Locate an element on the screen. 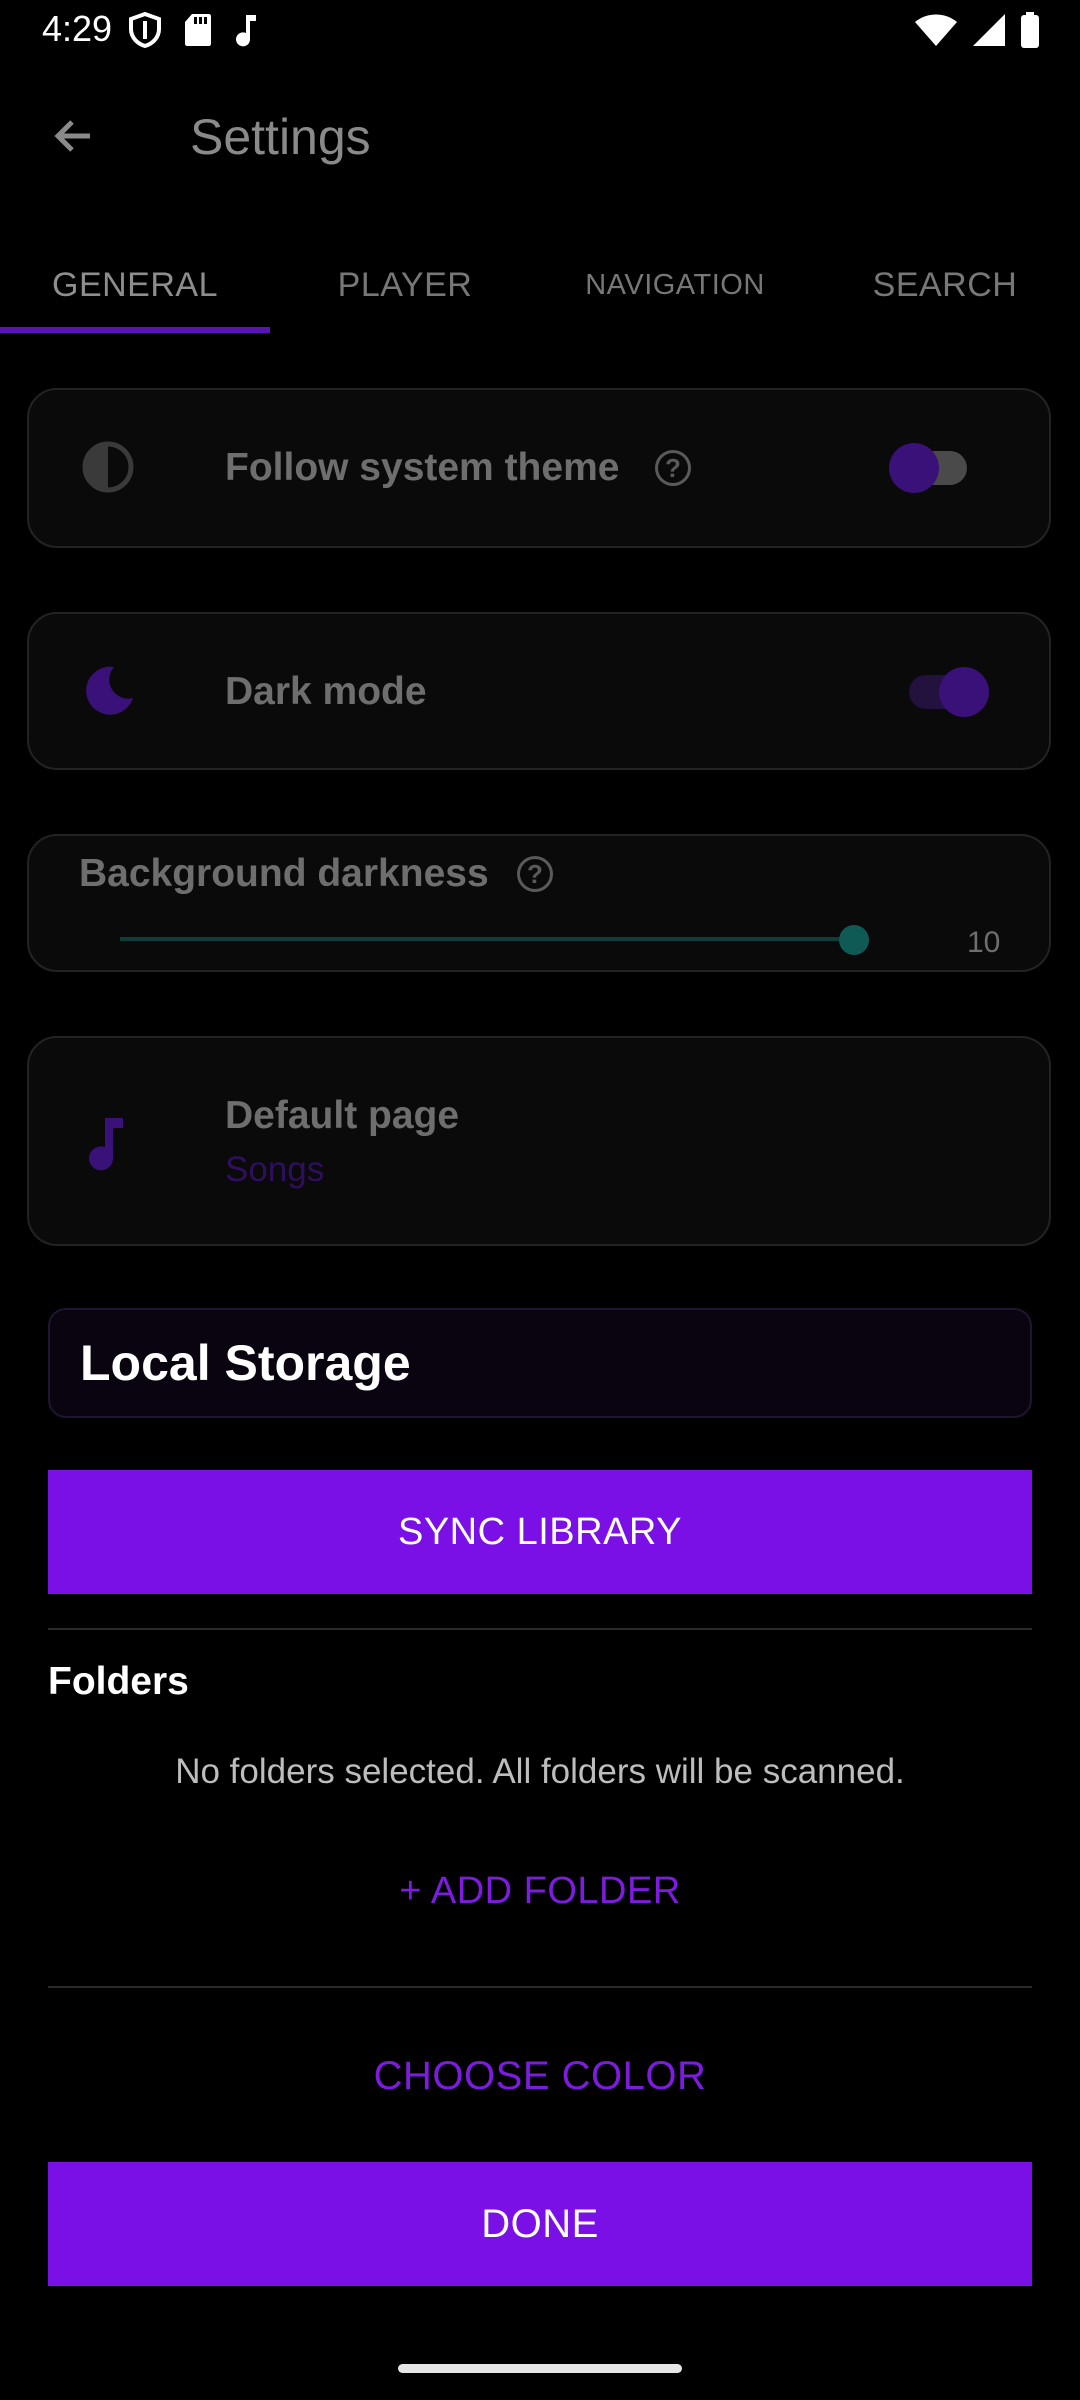 The image size is (1080, 2400). tab-indicator is located at coordinates (135, 330).